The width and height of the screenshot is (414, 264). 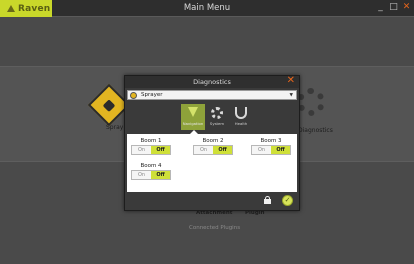 What do you see at coordinates (280, 150) in the screenshot?
I see `boom-3-off-button: Off` at bounding box center [280, 150].